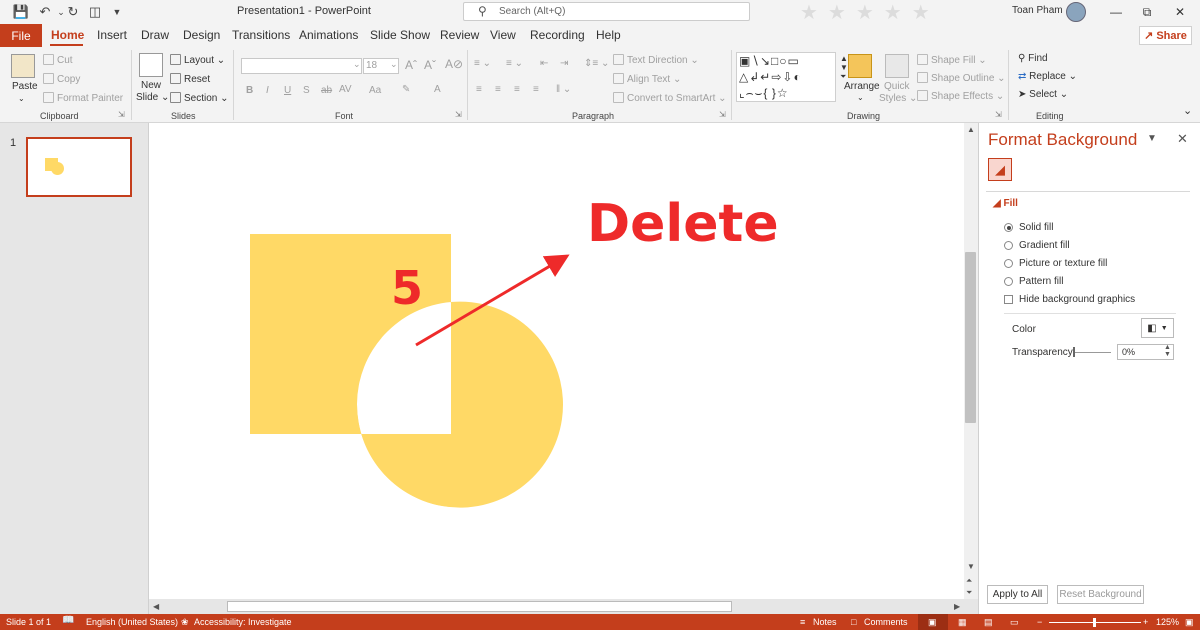  What do you see at coordinates (1008, 263) in the screenshot?
I see `picture-fill-radio` at bounding box center [1008, 263].